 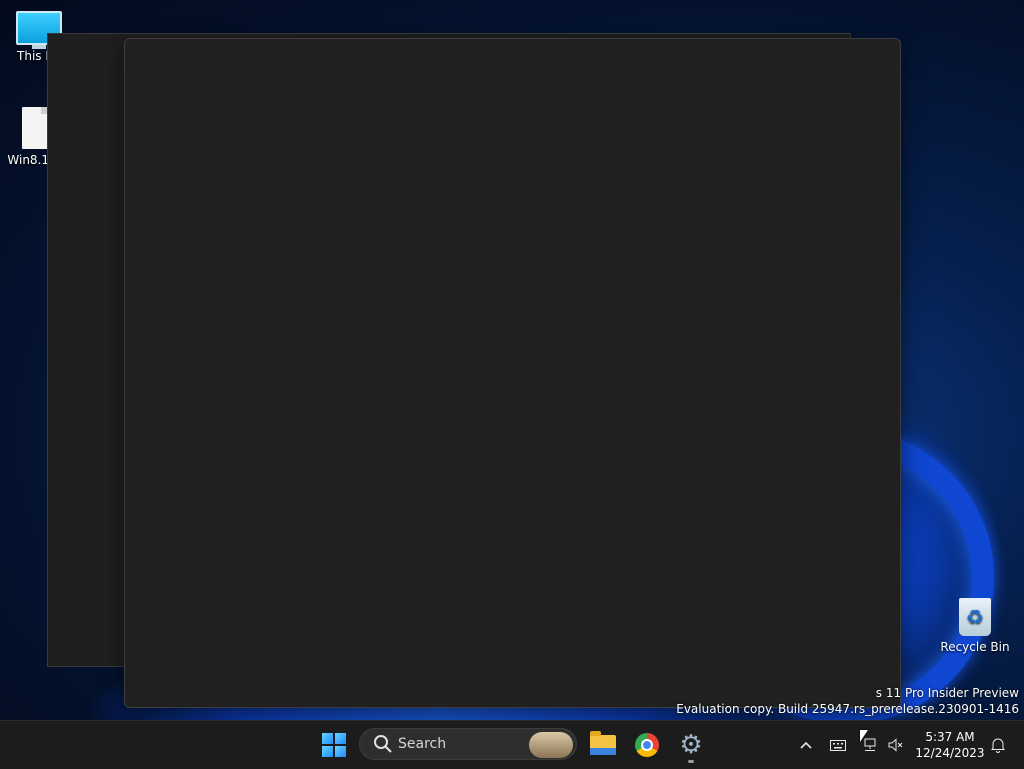 I want to click on chrome-icon, so click(x=647, y=745).